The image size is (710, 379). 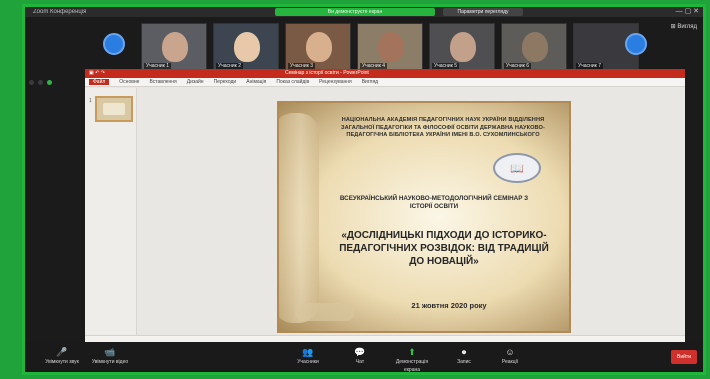 I want to click on participants-icon: 👥, so click(x=308, y=352).